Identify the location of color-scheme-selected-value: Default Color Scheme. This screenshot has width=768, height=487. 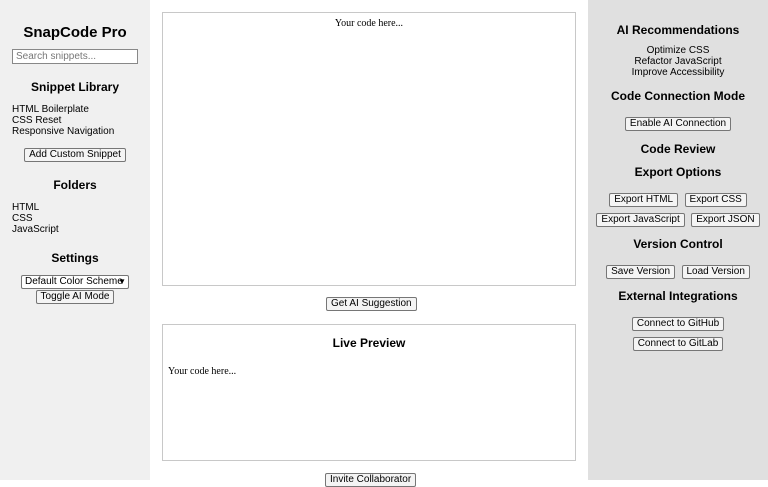
(74, 281).